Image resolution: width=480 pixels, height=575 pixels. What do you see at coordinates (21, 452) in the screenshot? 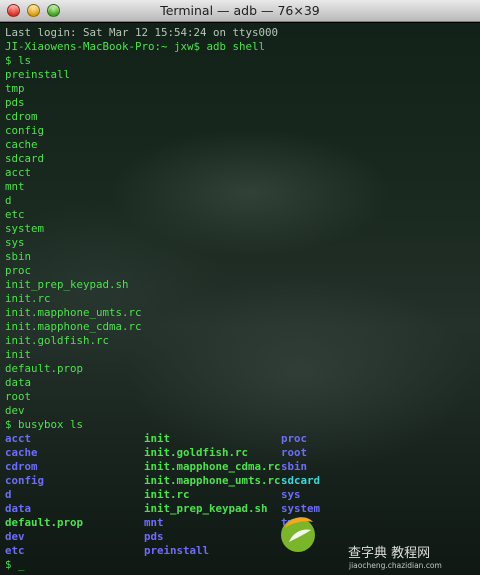
I see `listing-entry: cache` at bounding box center [21, 452].